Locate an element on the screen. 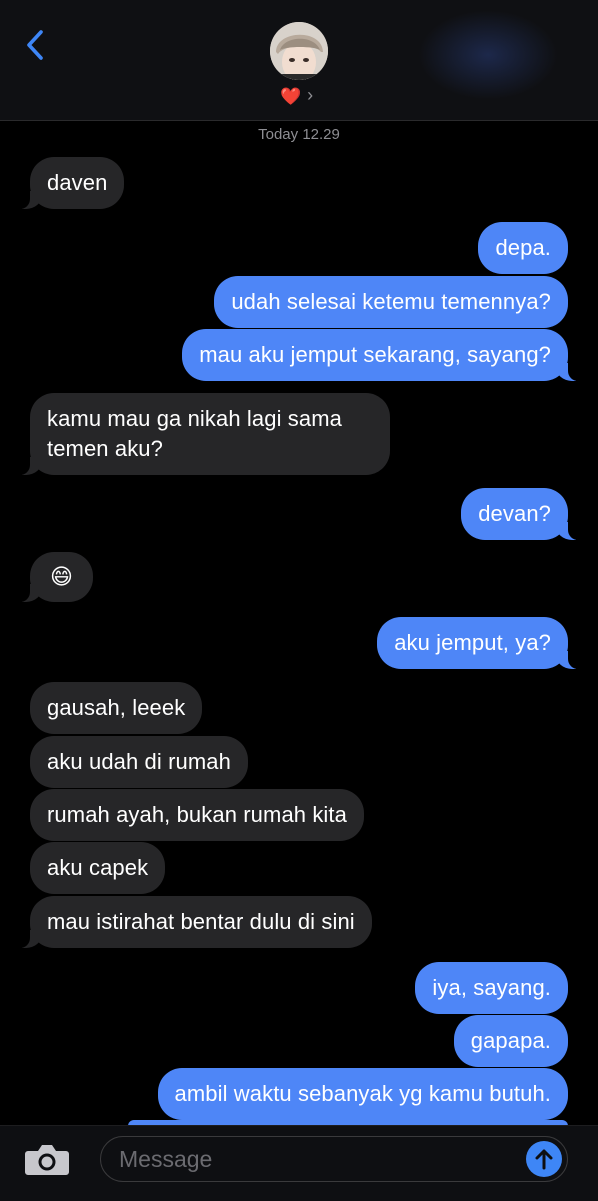 Image resolution: width=598 pixels, height=1201 pixels. message-bubble-outgoing: depa. is located at coordinates (523, 248).